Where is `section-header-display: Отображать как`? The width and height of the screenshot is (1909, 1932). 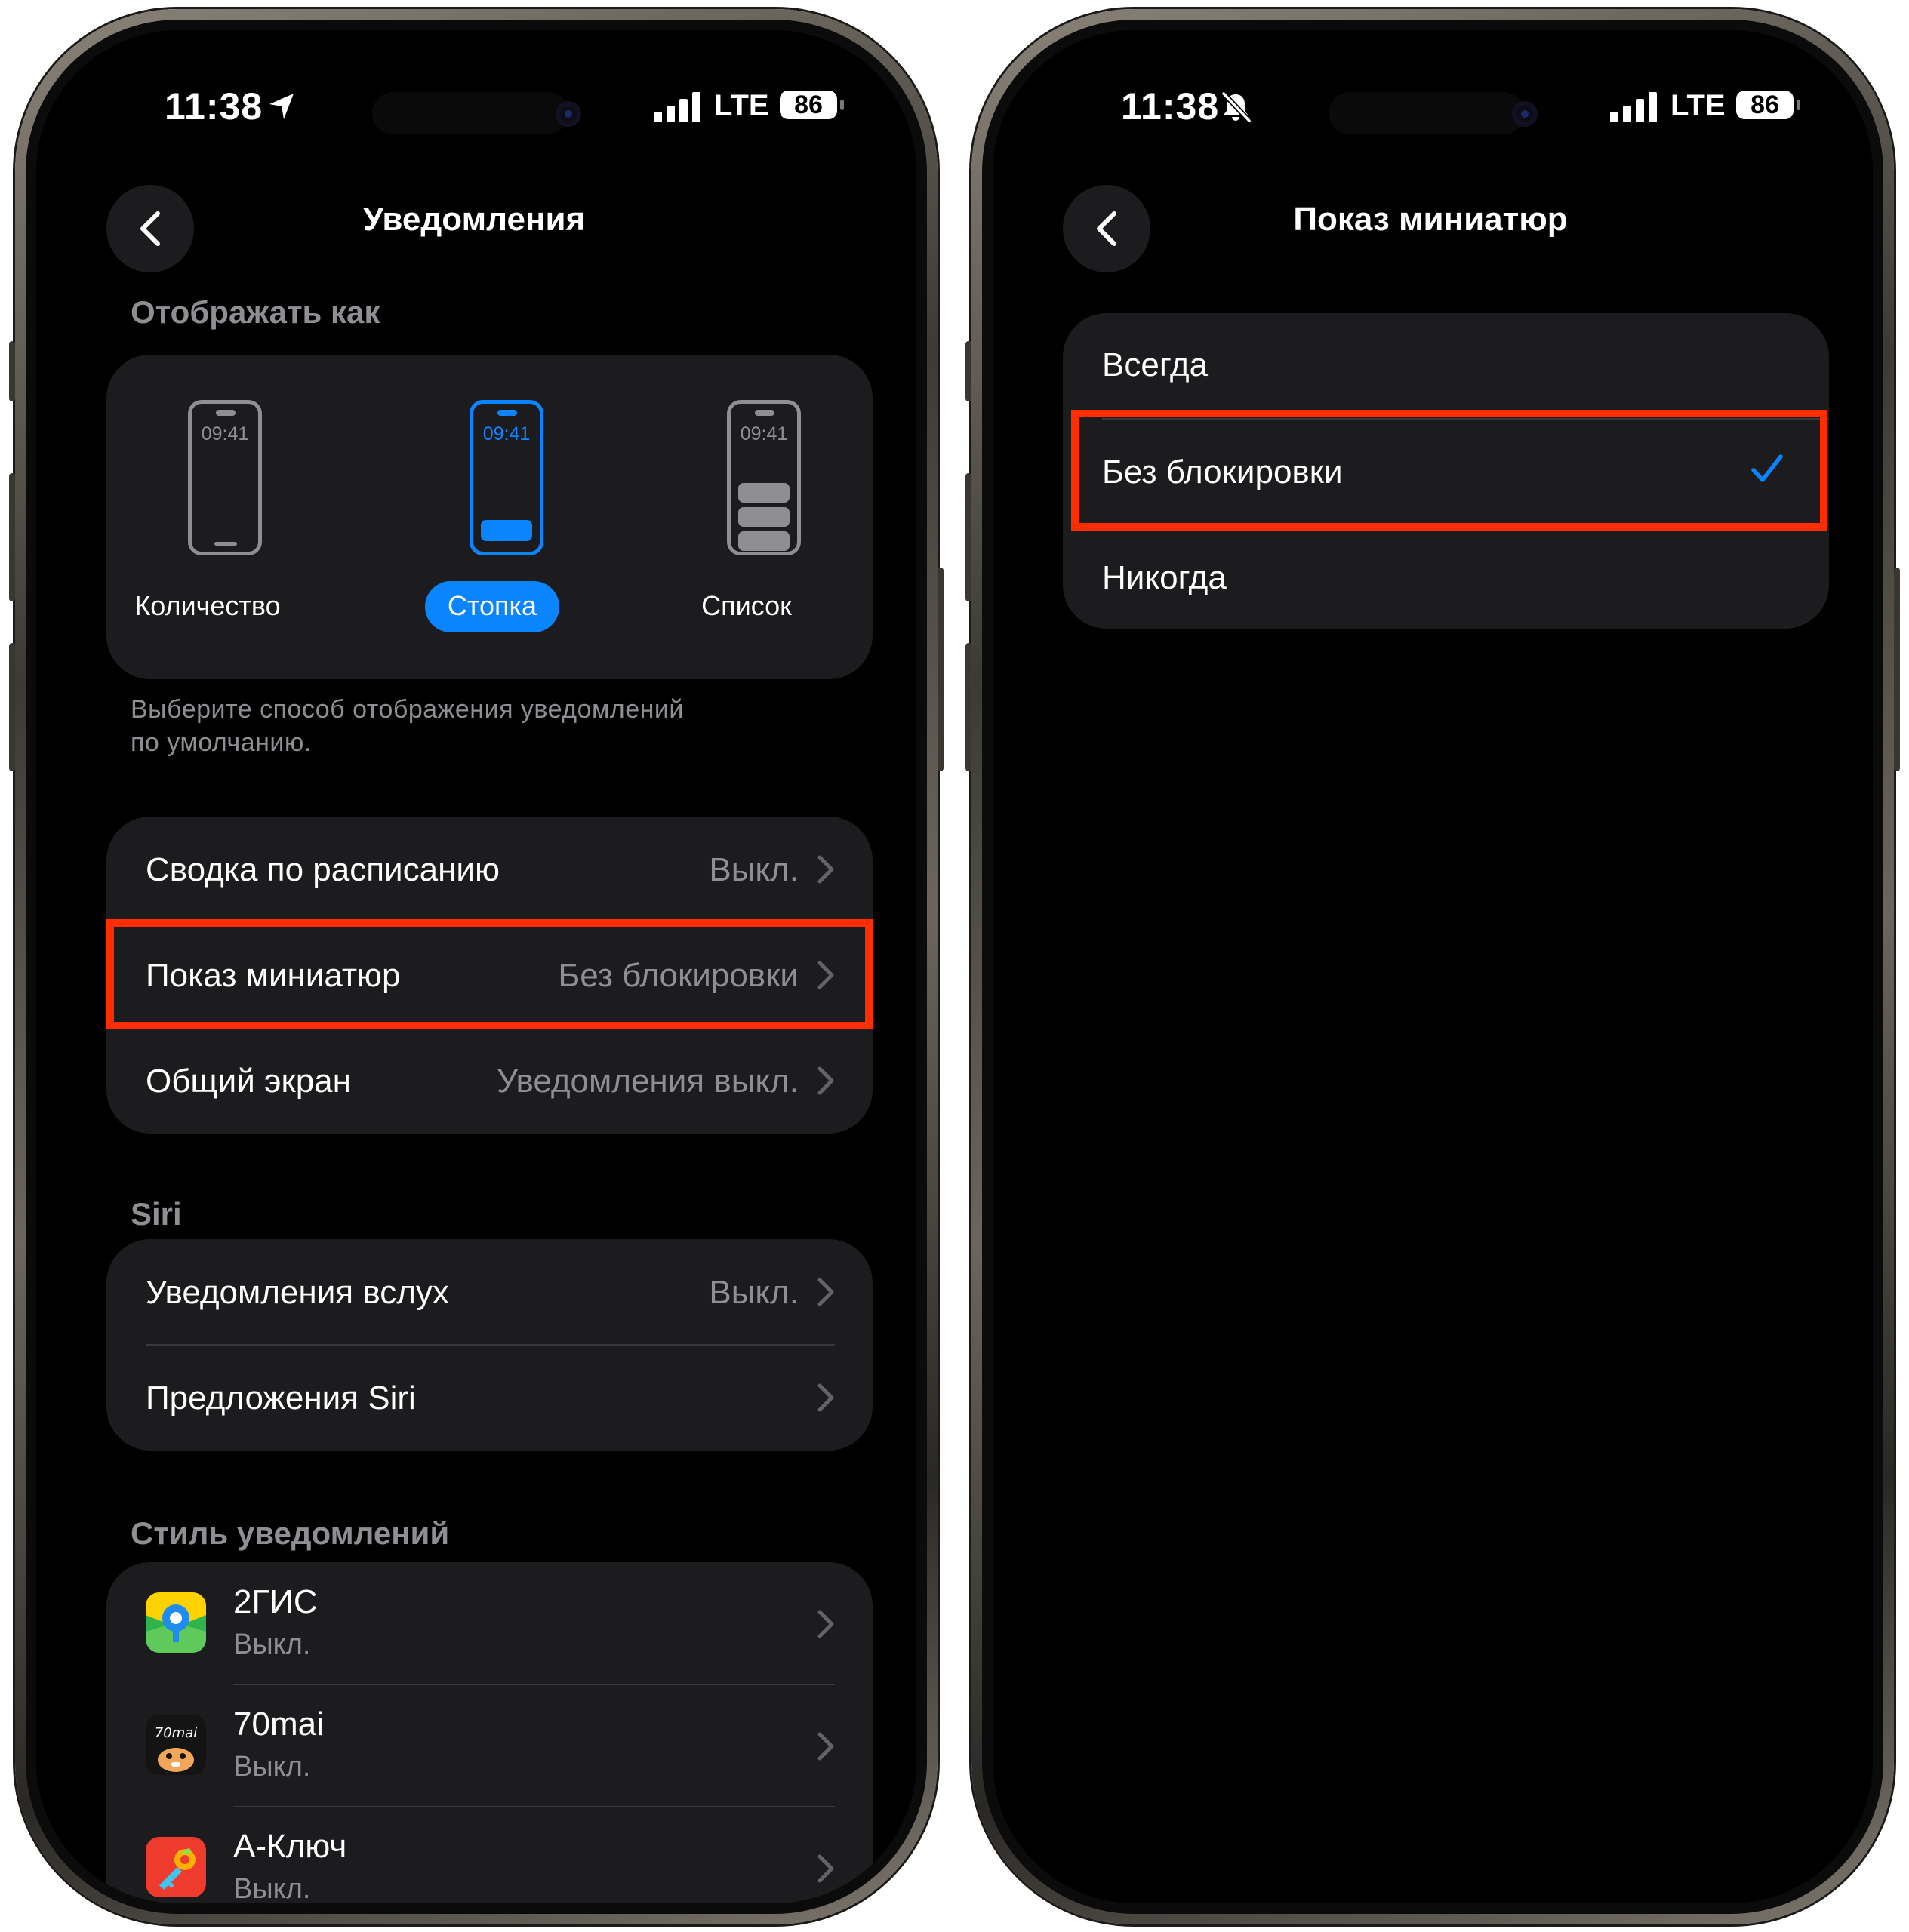 section-header-display: Отображать как is located at coordinates (256, 312).